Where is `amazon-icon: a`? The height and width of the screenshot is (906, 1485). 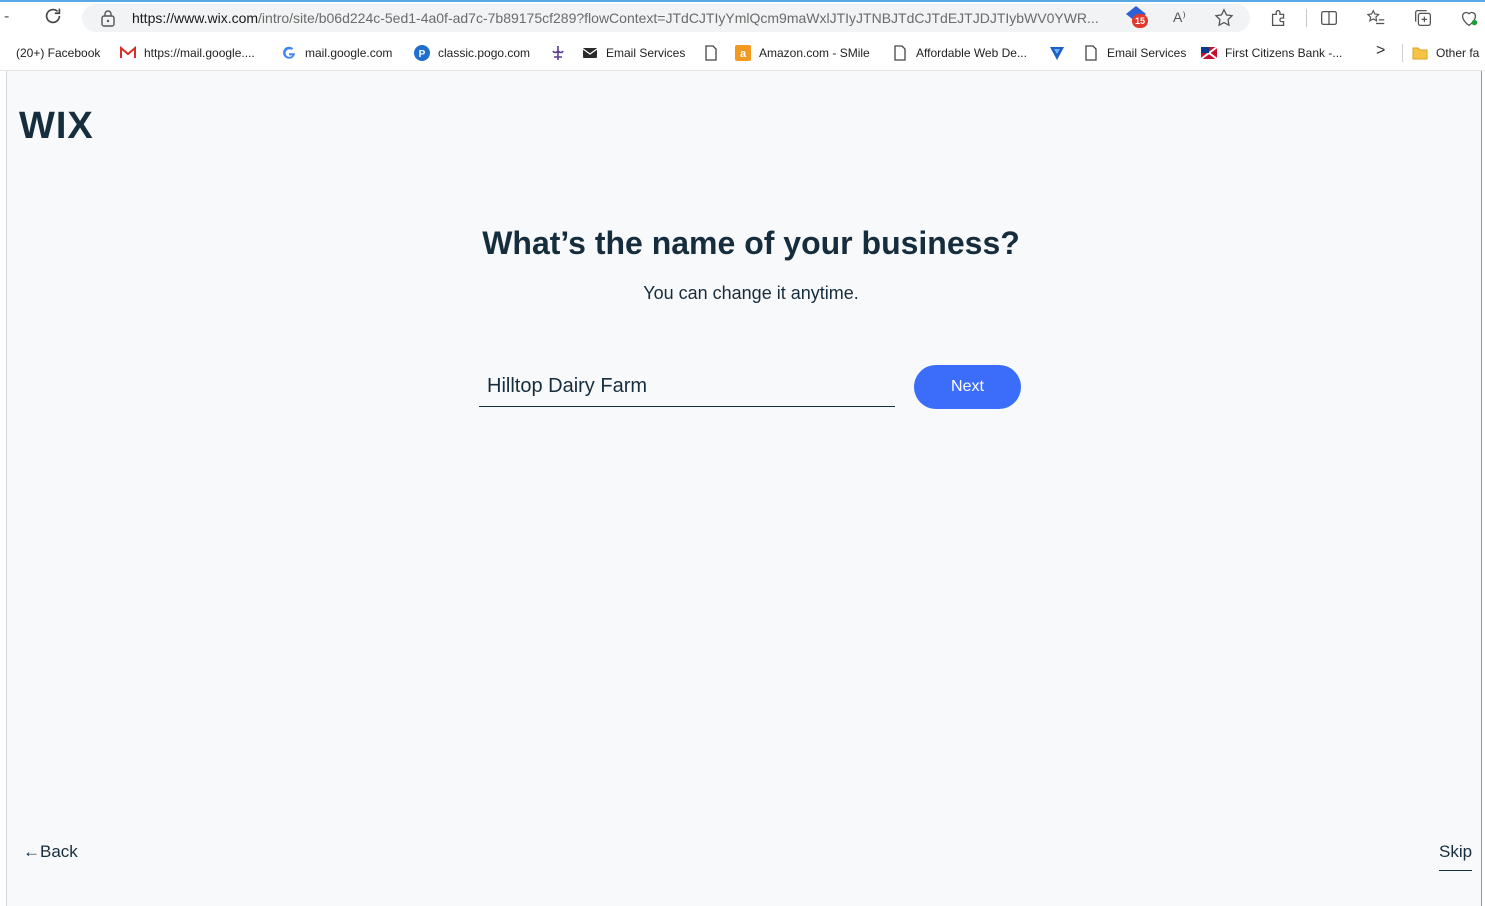 amazon-icon: a is located at coordinates (743, 53).